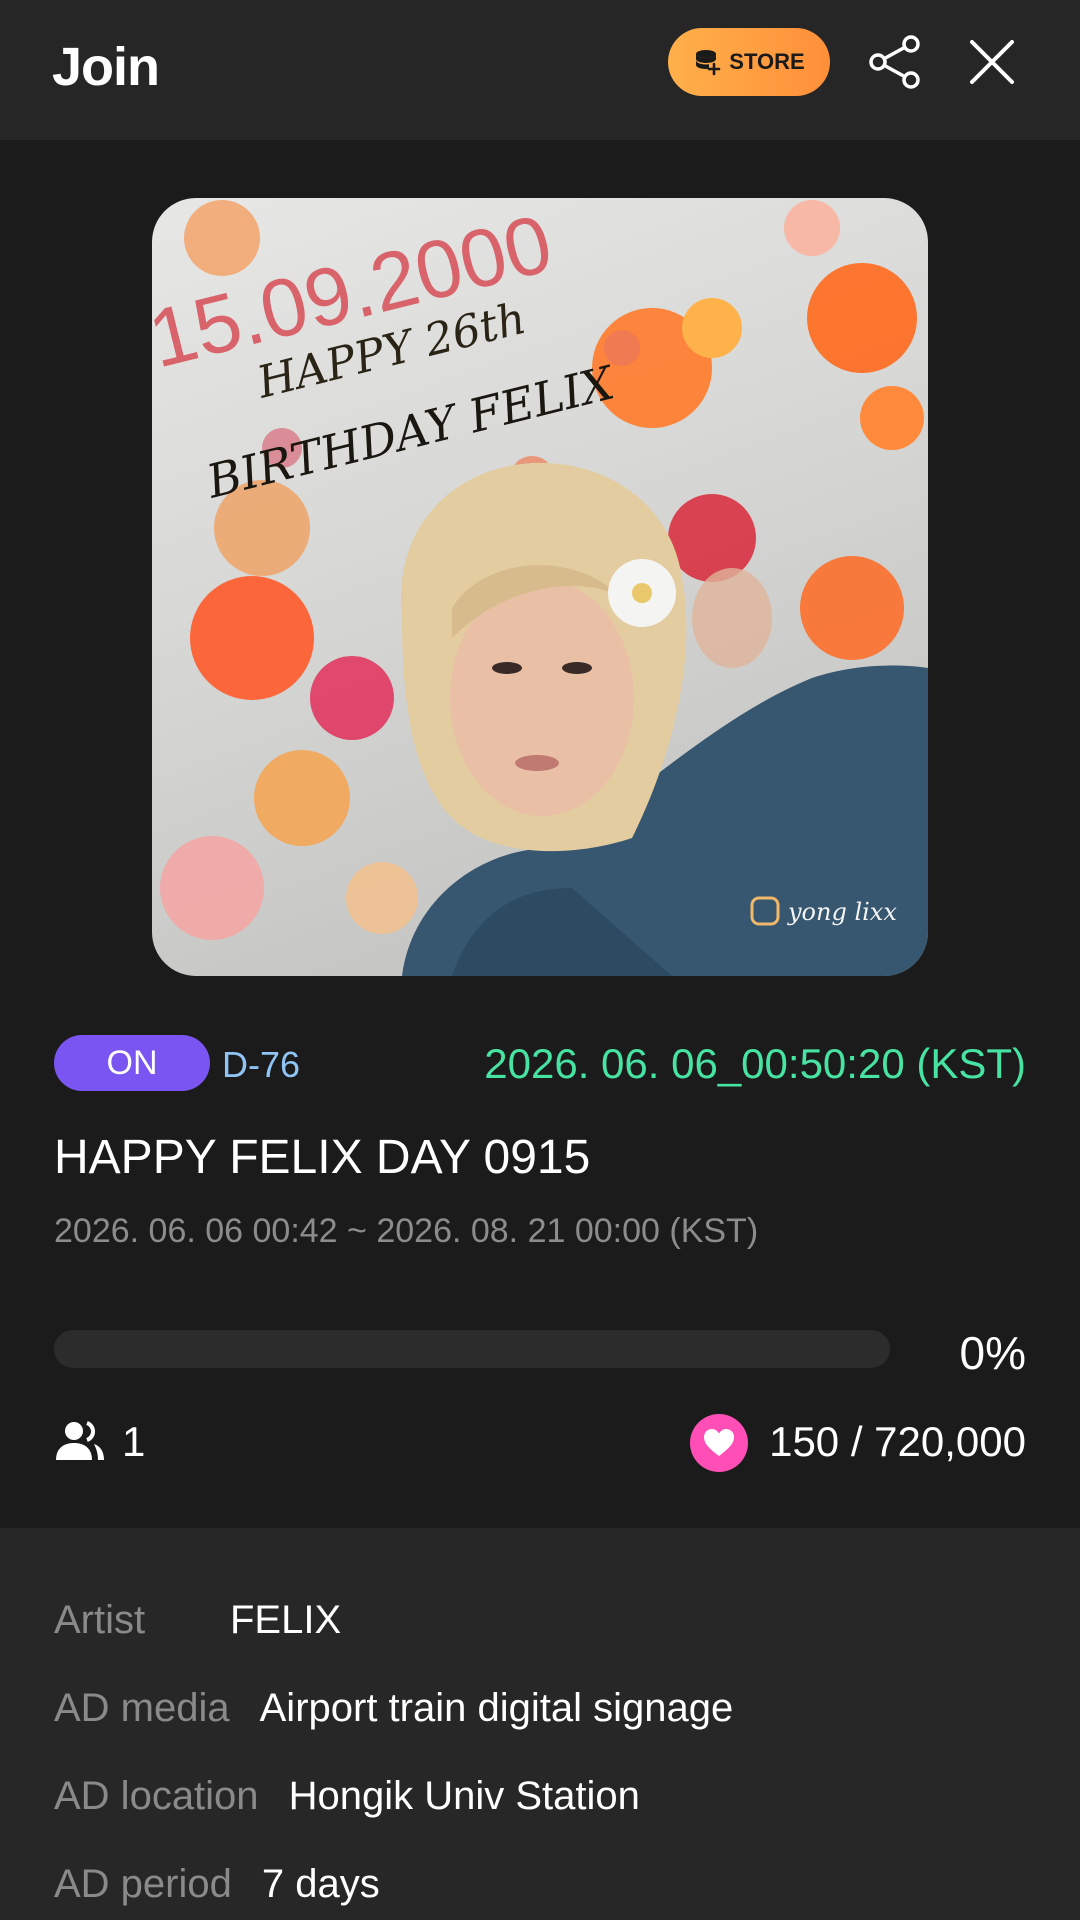  What do you see at coordinates (322, 1157) in the screenshot?
I see `event-title: HAPPY FELIX DAY 0915` at bounding box center [322, 1157].